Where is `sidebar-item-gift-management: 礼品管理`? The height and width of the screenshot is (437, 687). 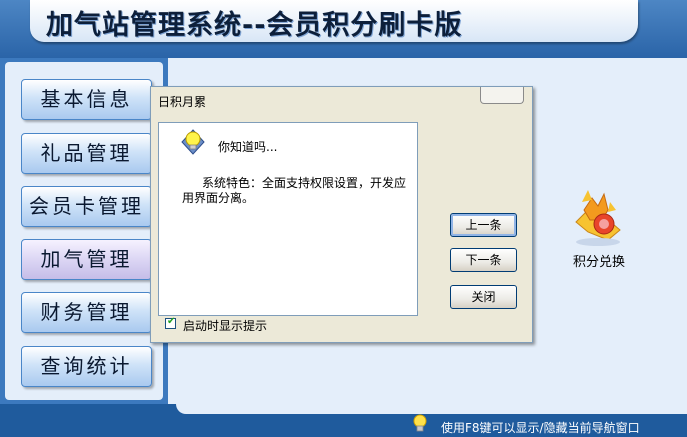
sidebar-item-gift-management: 礼品管理 is located at coordinates (86, 153).